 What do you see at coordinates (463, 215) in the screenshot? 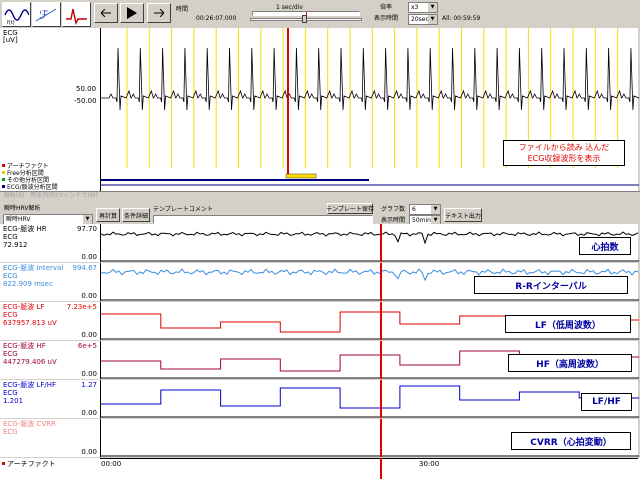
I see `text-output-button: テキスト出力` at bounding box center [463, 215].